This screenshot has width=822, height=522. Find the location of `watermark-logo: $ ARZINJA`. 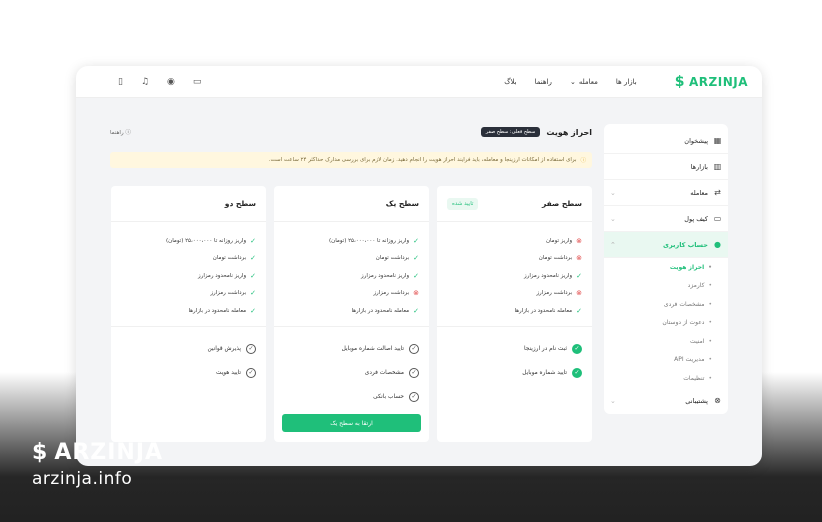

watermark-logo: $ ARZINJA is located at coordinates (97, 452).